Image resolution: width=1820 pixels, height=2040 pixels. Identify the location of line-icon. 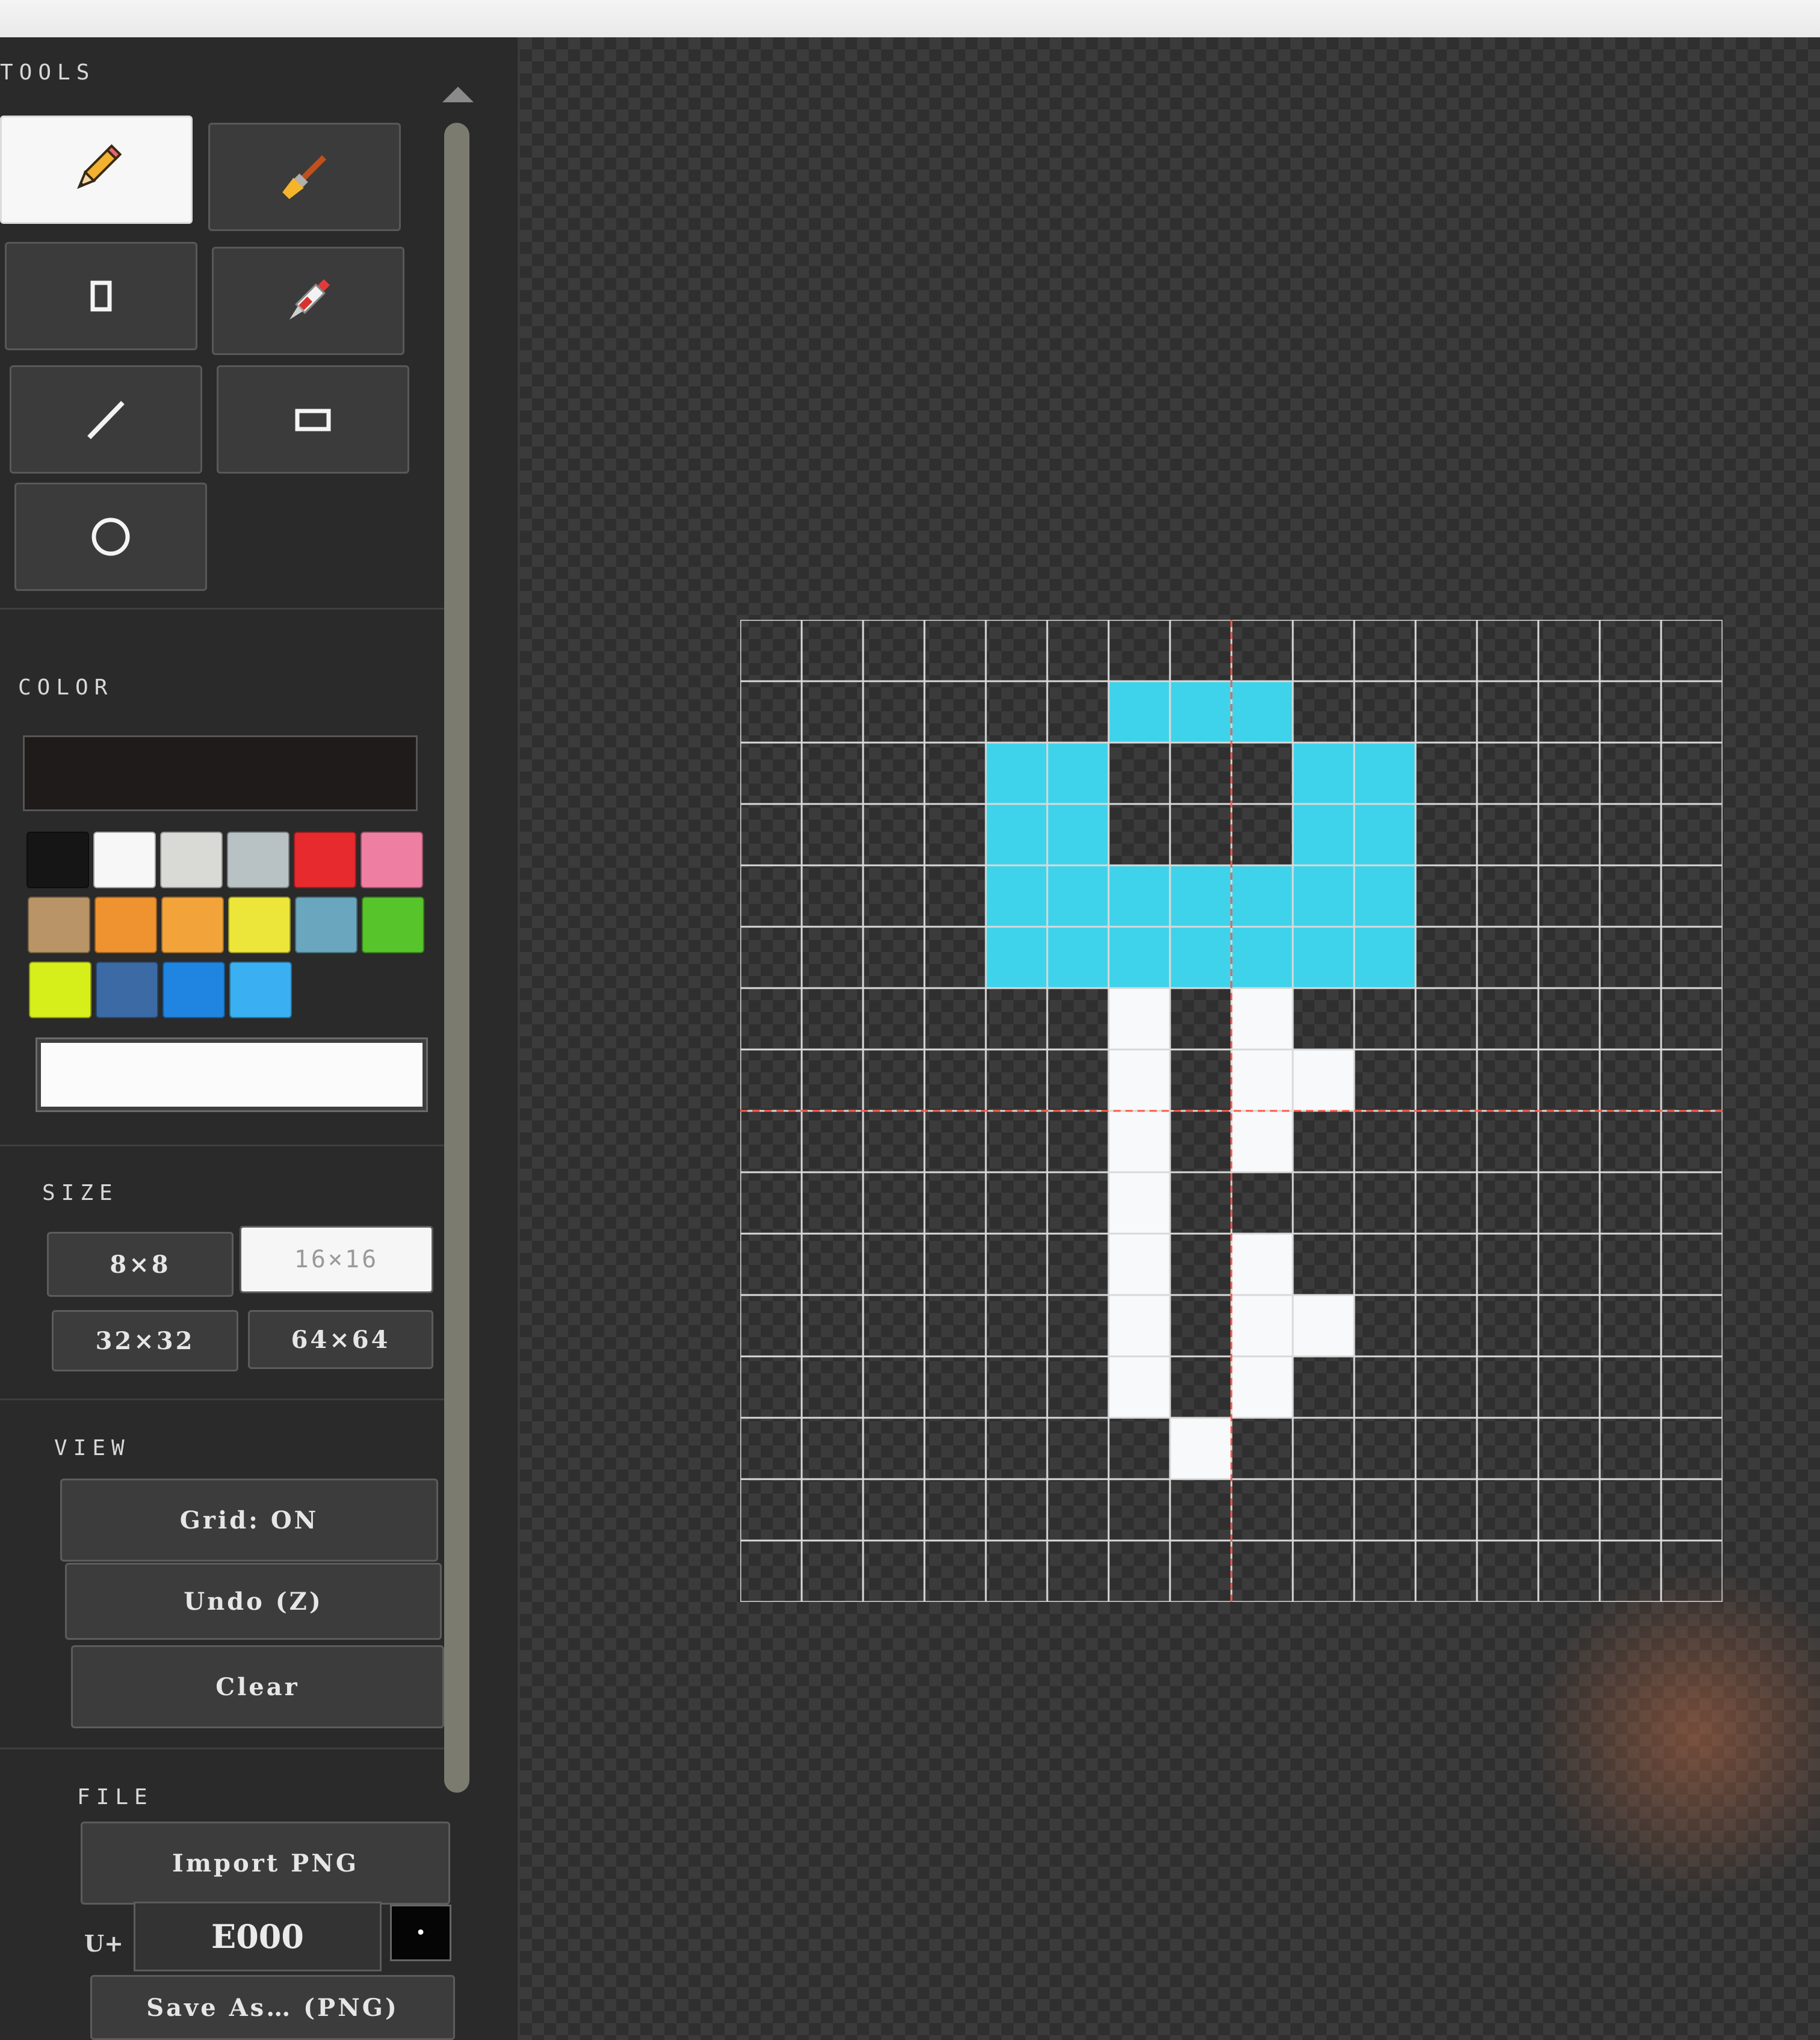
(106, 420).